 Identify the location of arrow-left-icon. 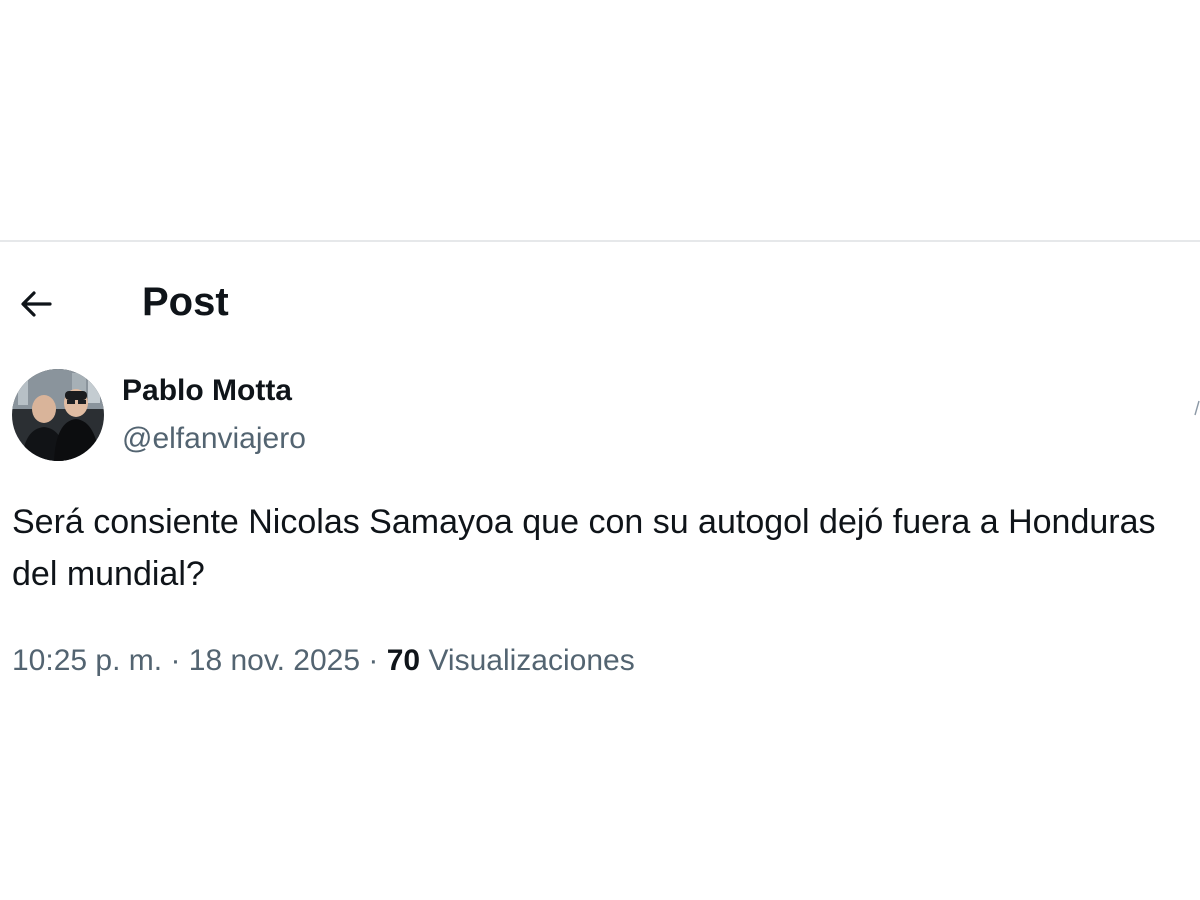
(36, 304).